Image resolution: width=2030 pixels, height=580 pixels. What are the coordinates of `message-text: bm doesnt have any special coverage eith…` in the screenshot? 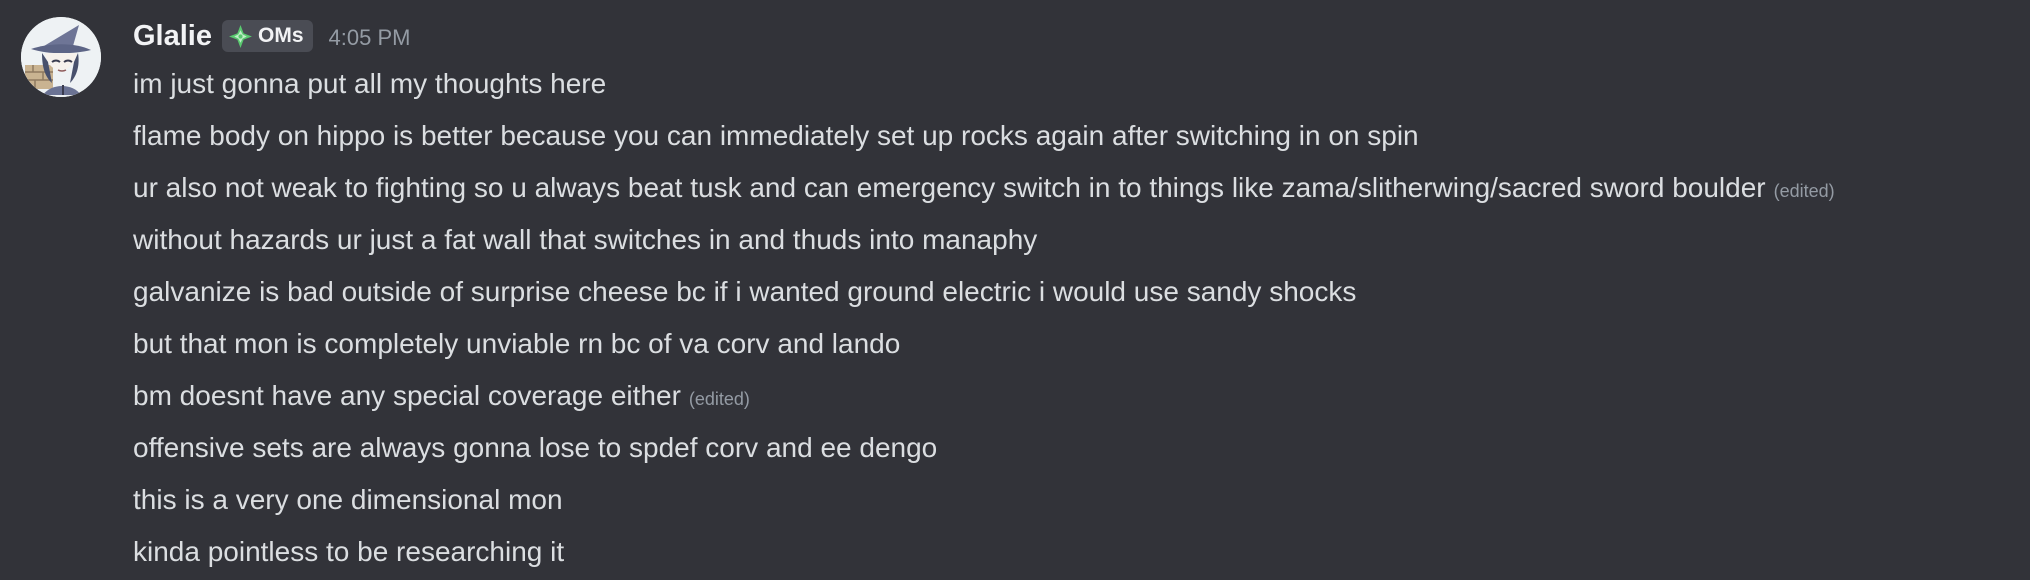 It's located at (407, 395).